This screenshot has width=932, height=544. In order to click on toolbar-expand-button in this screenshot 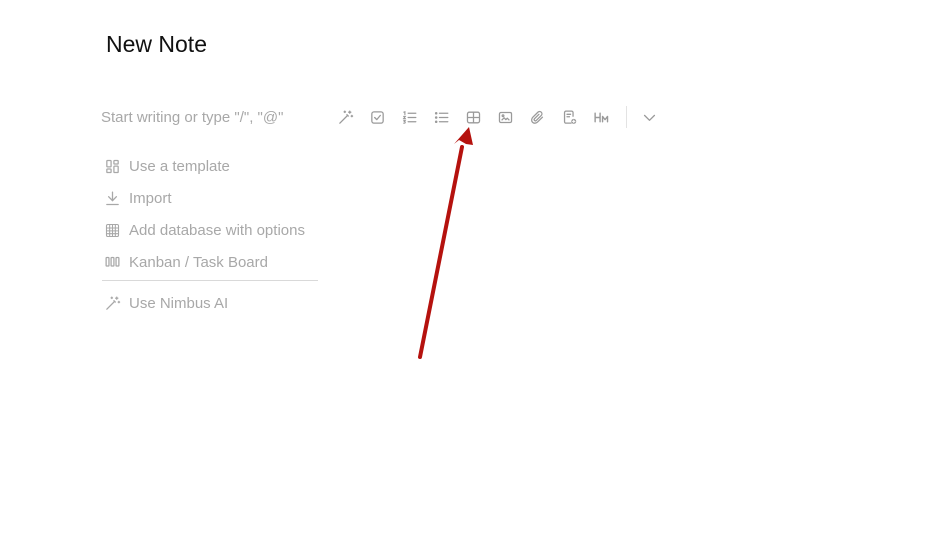, I will do `click(649, 117)`.